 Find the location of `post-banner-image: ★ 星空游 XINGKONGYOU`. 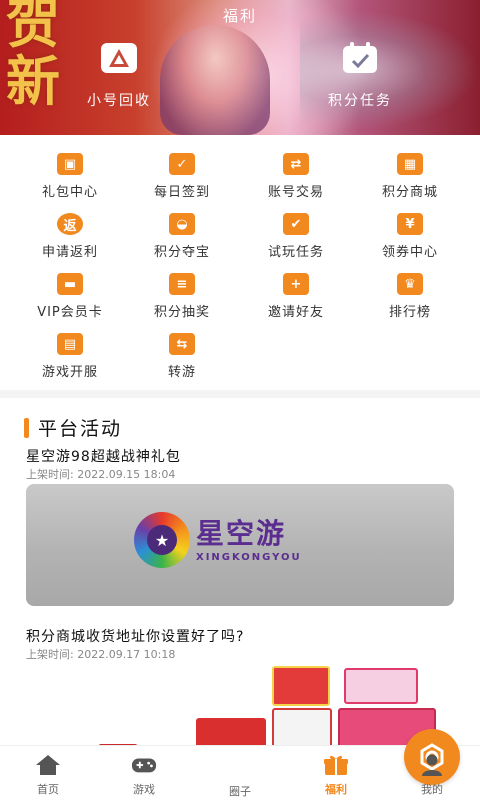

post-banner-image: ★ 星空游 XINGKONGYOU is located at coordinates (240, 545).